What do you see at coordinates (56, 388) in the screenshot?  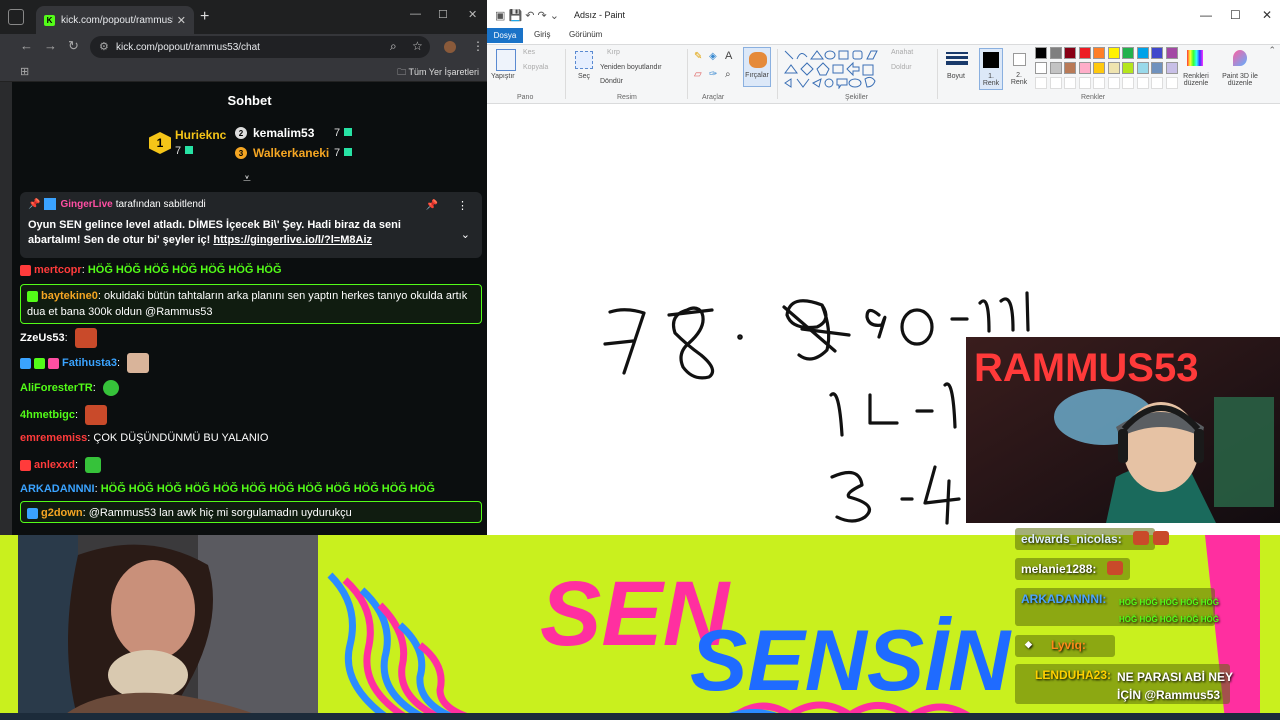 I see `chat-username: AliForesterTR` at bounding box center [56, 388].